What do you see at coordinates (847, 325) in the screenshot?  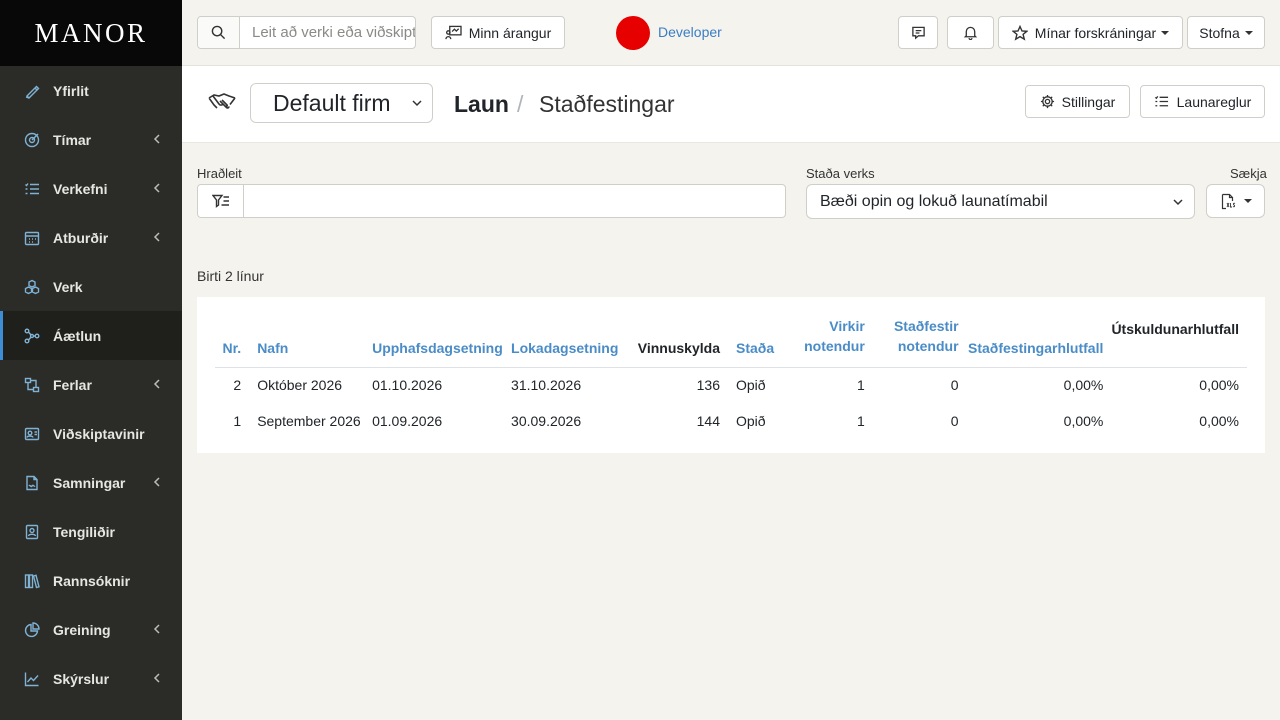 I see `header-line: Virkir` at bounding box center [847, 325].